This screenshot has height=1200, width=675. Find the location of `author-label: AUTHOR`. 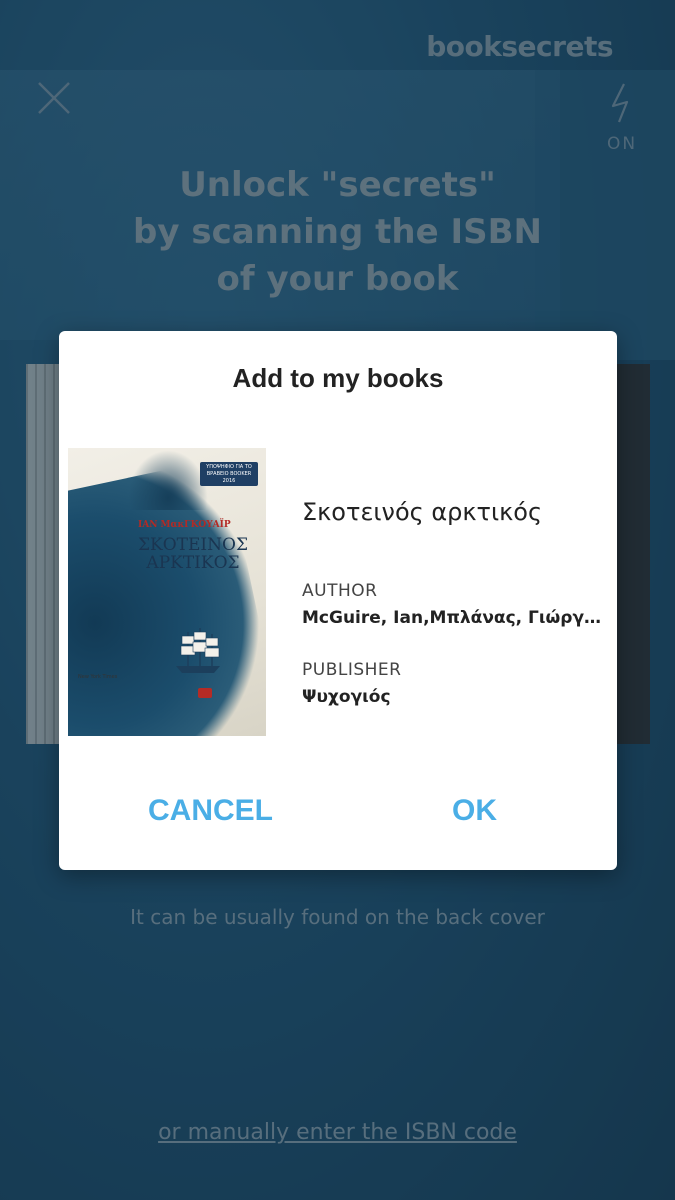

author-label: AUTHOR is located at coordinates (340, 591).